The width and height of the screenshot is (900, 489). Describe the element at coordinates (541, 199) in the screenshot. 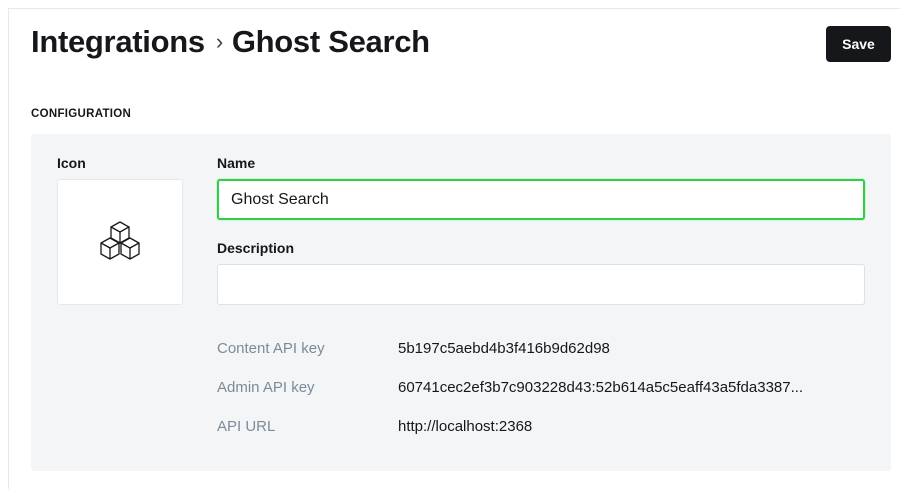

I see `name-input` at that location.